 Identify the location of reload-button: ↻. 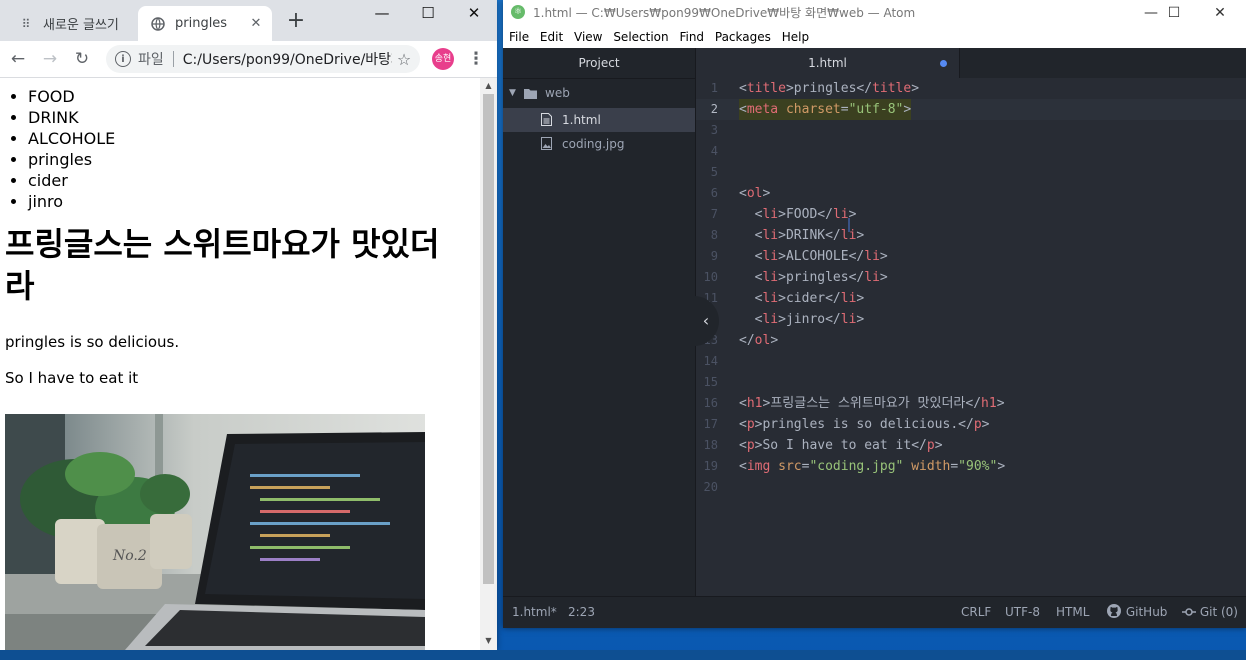
(82, 59).